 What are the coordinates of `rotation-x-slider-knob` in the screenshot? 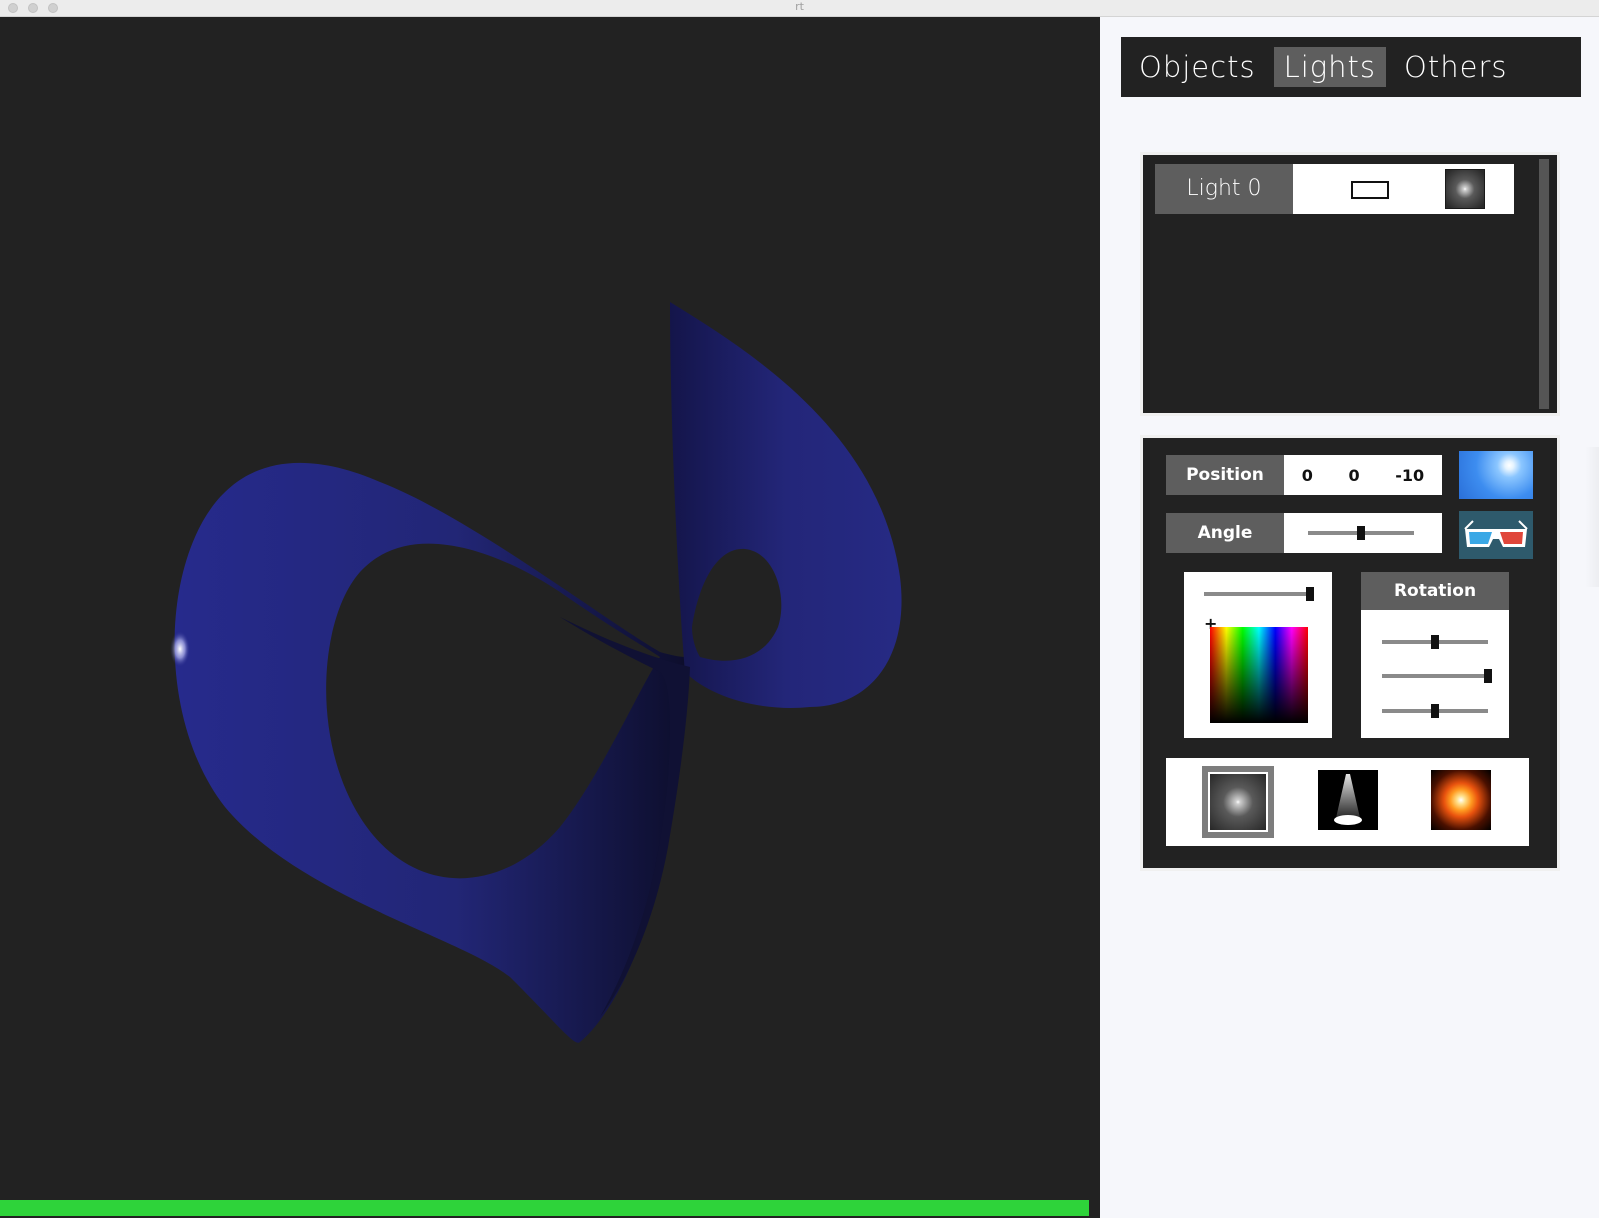 It's located at (1435, 642).